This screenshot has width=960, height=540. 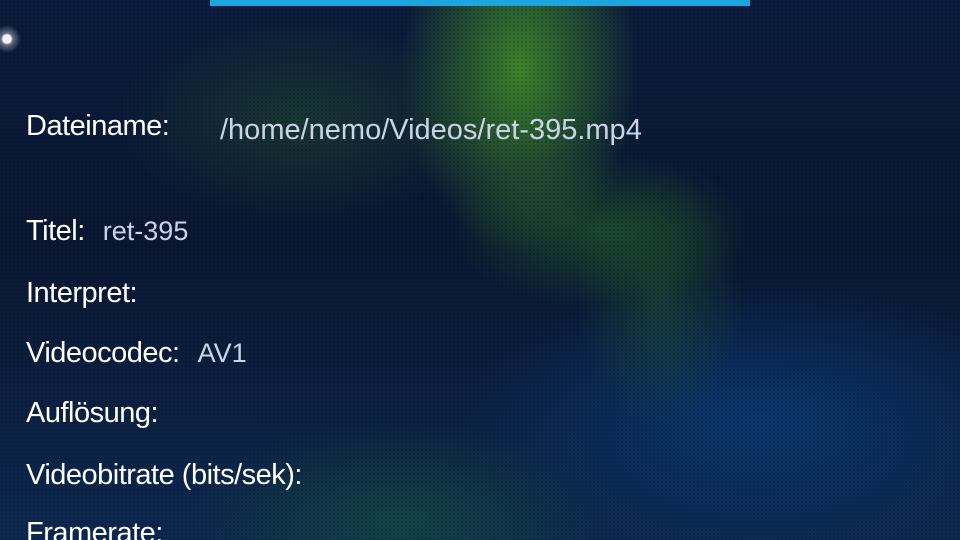 What do you see at coordinates (222, 353) in the screenshot?
I see `videocodec-value: AV1` at bounding box center [222, 353].